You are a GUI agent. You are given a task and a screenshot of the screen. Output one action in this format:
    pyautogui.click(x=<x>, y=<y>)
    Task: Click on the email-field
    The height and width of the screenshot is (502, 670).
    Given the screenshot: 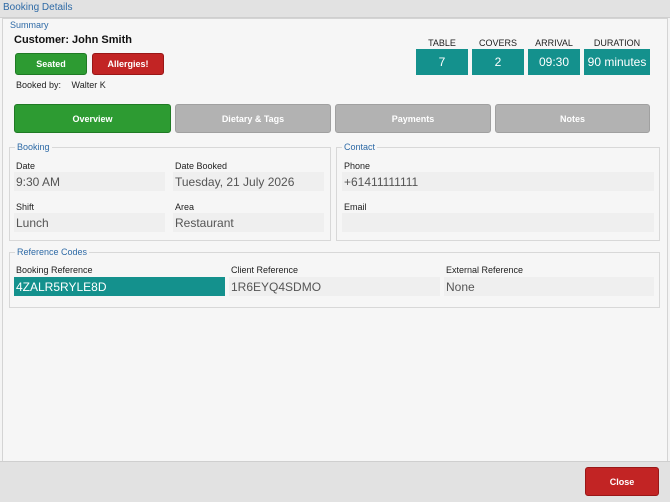 What is the action you would take?
    pyautogui.click(x=498, y=222)
    